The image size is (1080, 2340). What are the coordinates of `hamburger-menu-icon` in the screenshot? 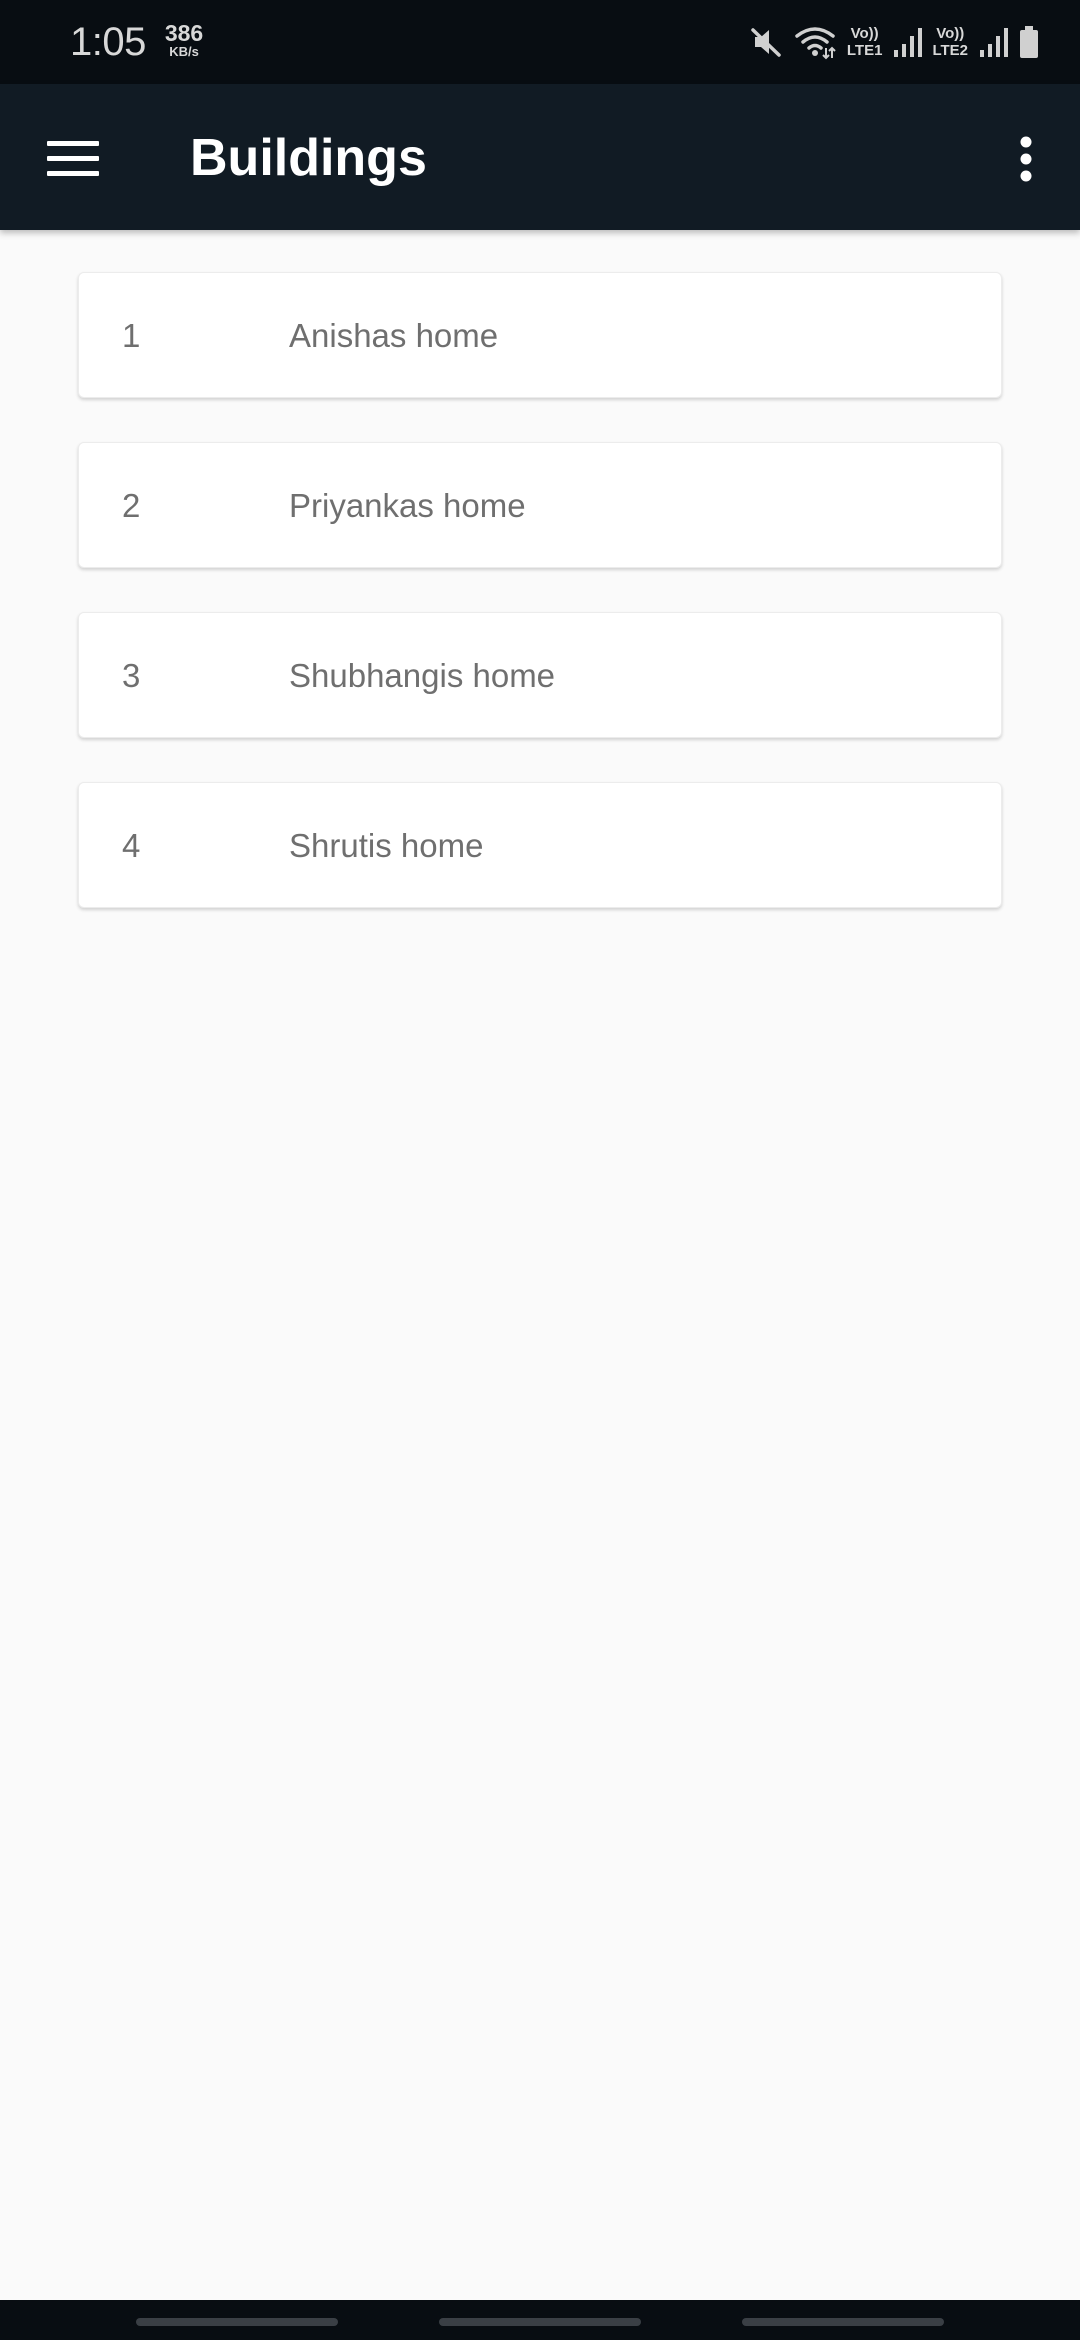 It's located at (73, 161).